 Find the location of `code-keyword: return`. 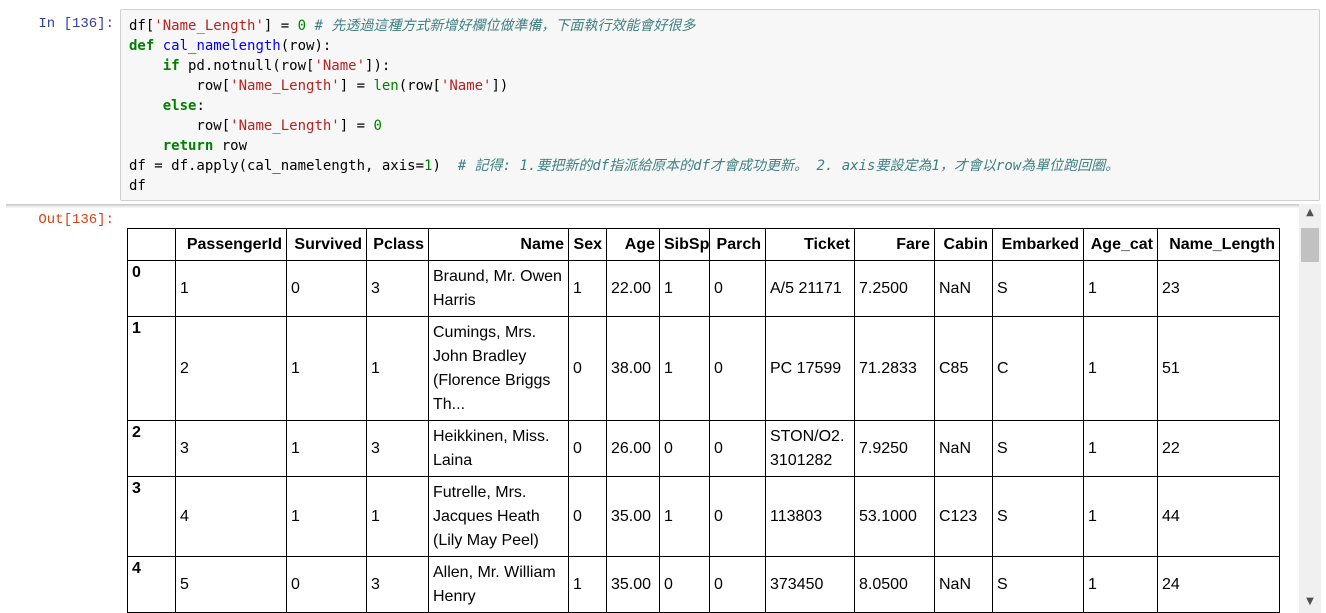

code-keyword: return is located at coordinates (188, 146).